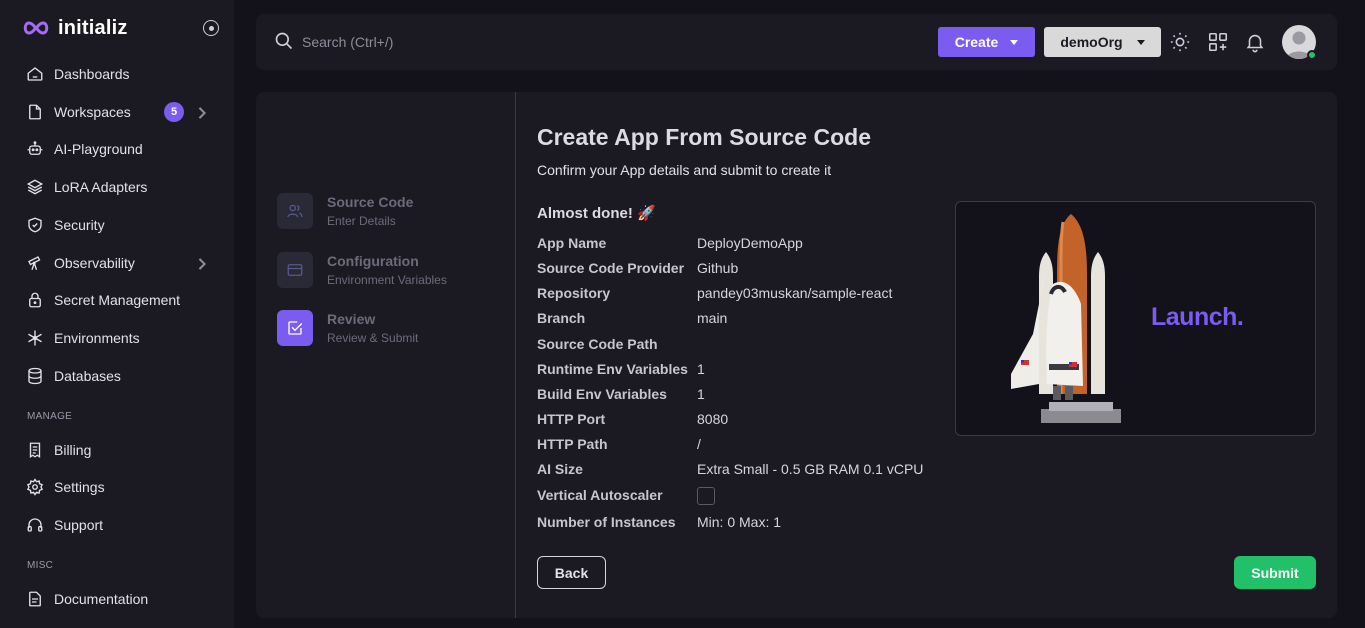  Describe the element at coordinates (706, 496) in the screenshot. I see `vertical-autoscaler-checkbox` at that location.